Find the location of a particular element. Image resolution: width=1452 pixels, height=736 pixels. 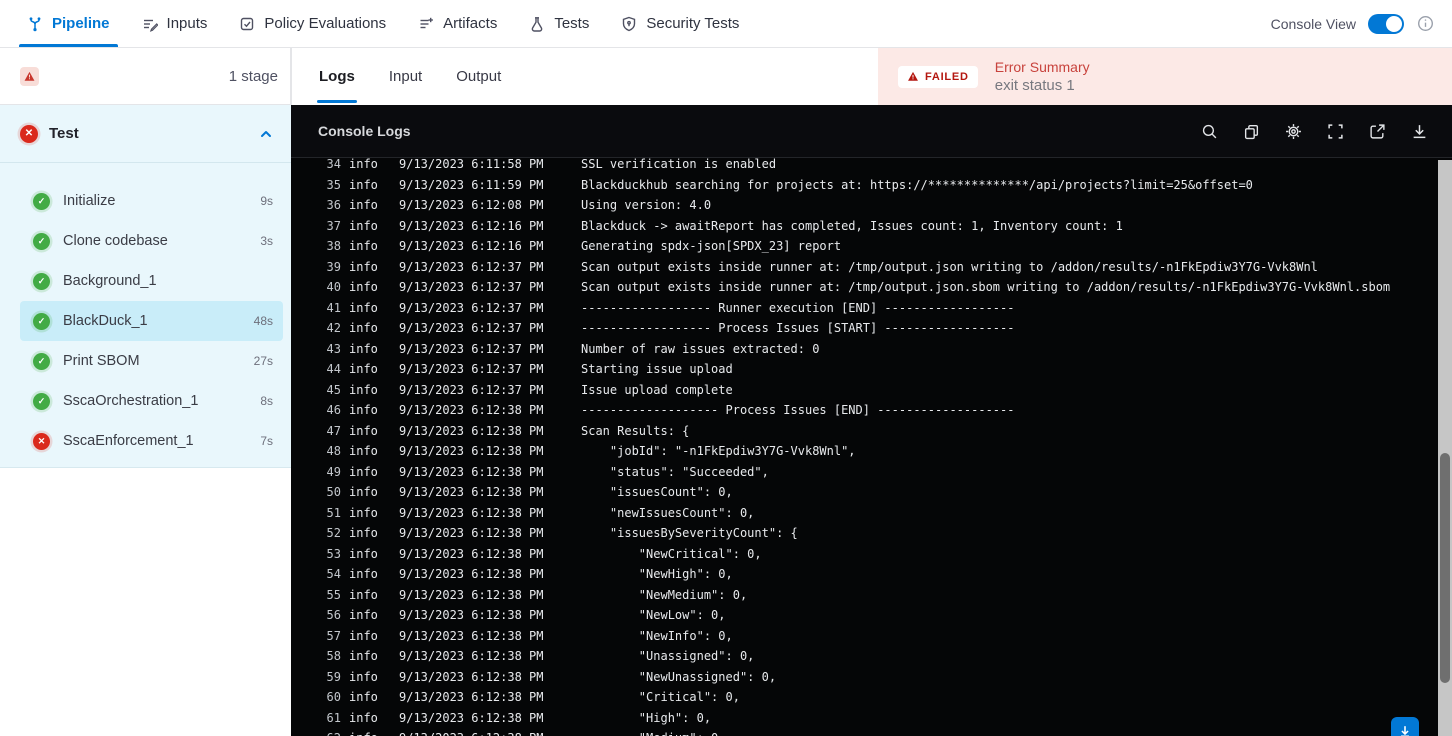

console-view-toggle is located at coordinates (1386, 23).